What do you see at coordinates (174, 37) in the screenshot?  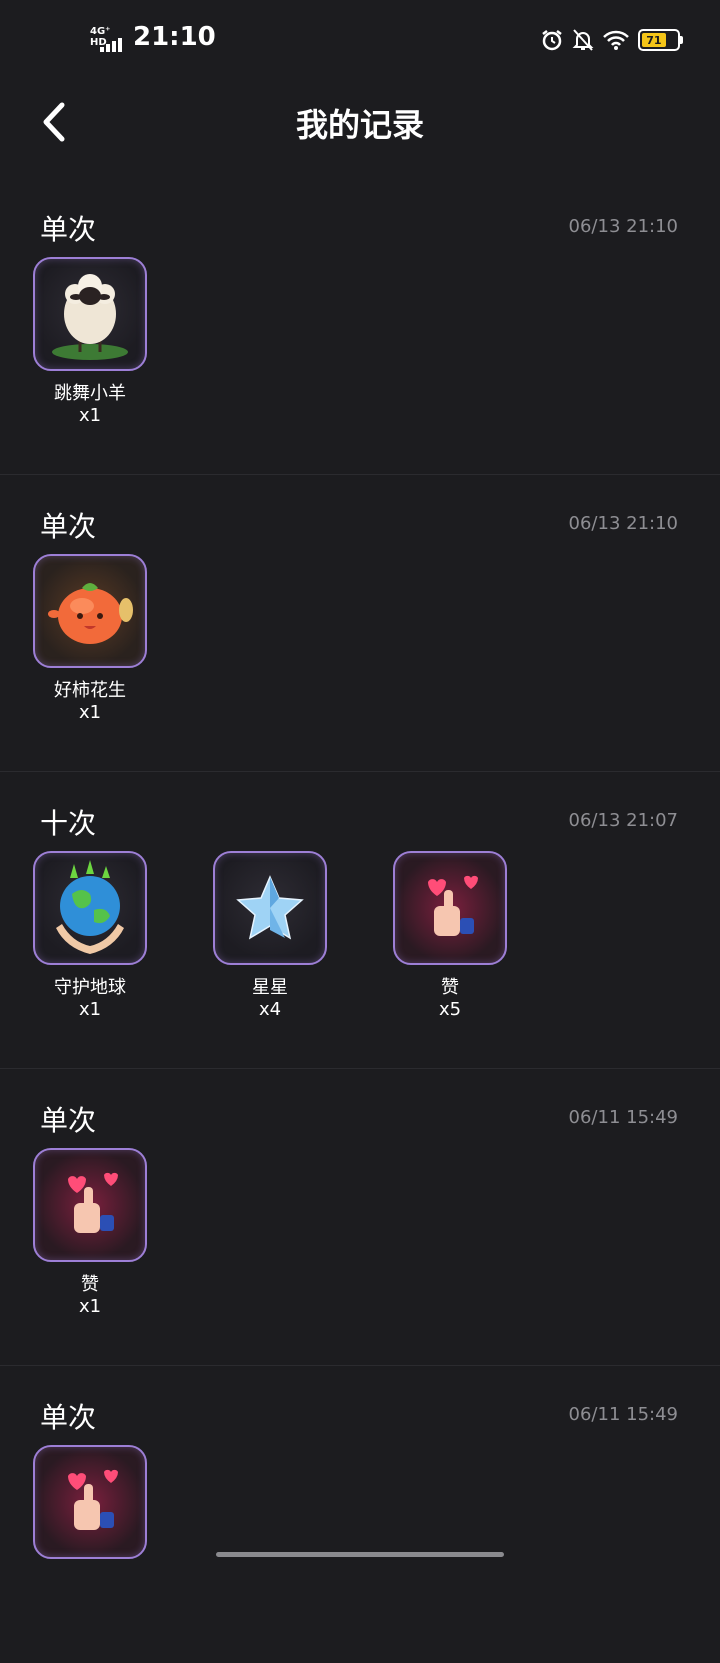 I see `status-time: 21:10` at bounding box center [174, 37].